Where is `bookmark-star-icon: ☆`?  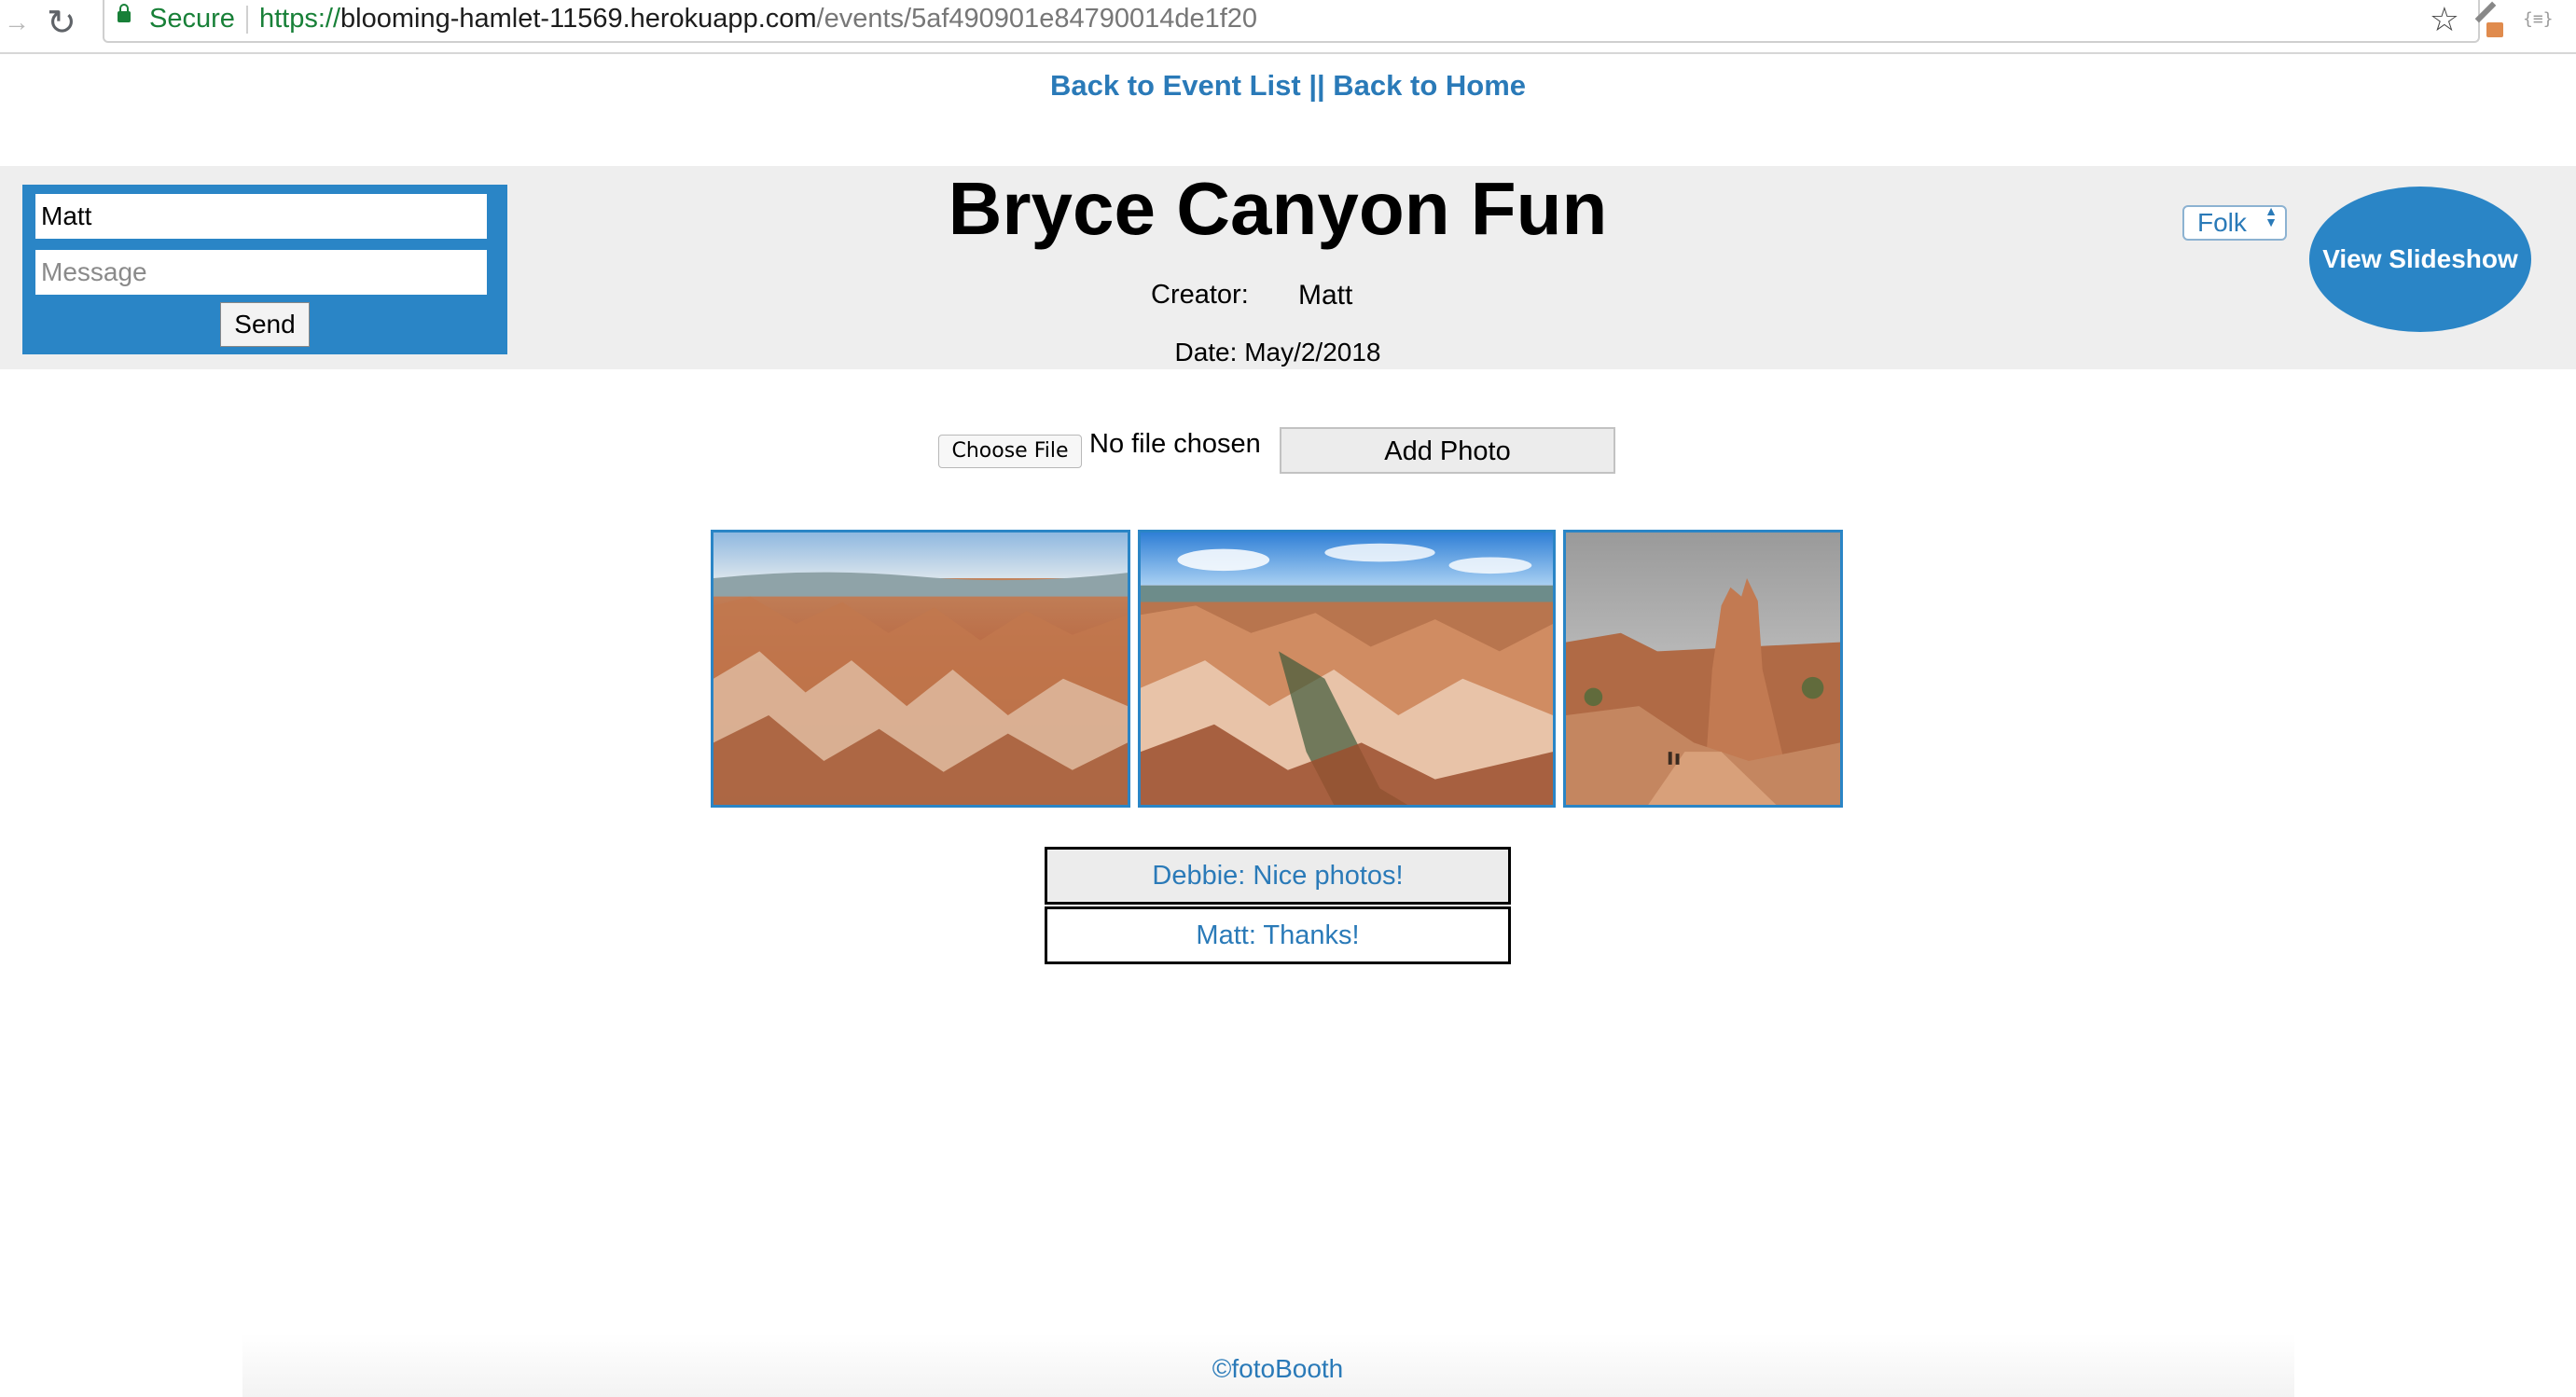 bookmark-star-icon: ☆ is located at coordinates (2444, 19).